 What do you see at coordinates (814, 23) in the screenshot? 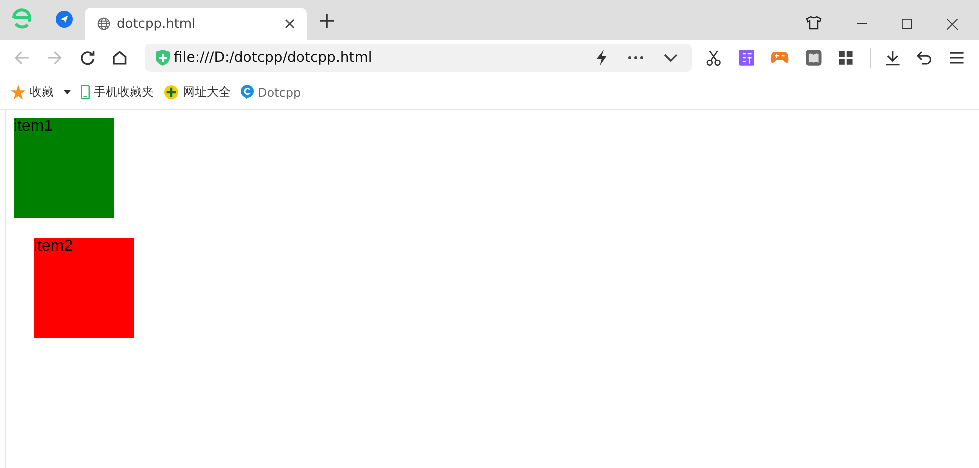
I see `shirt-icon` at bounding box center [814, 23].